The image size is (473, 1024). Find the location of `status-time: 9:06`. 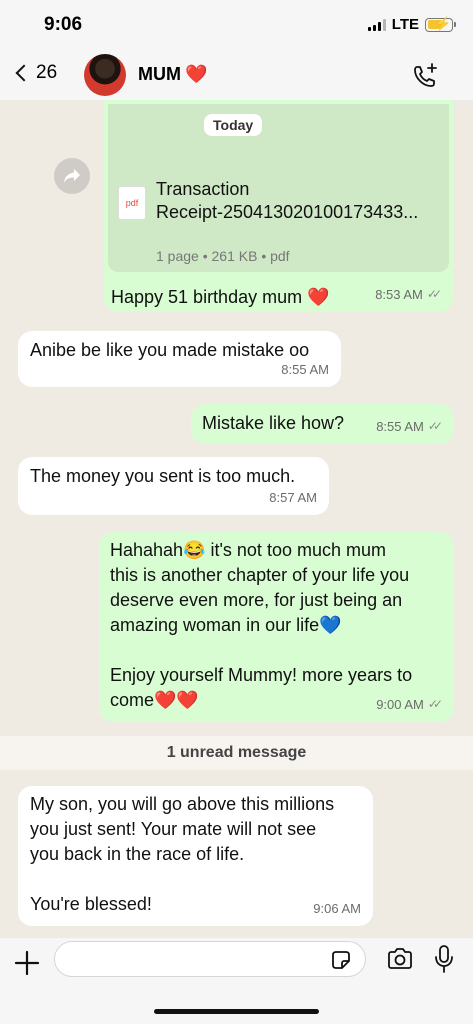

status-time: 9:06 is located at coordinates (63, 24).